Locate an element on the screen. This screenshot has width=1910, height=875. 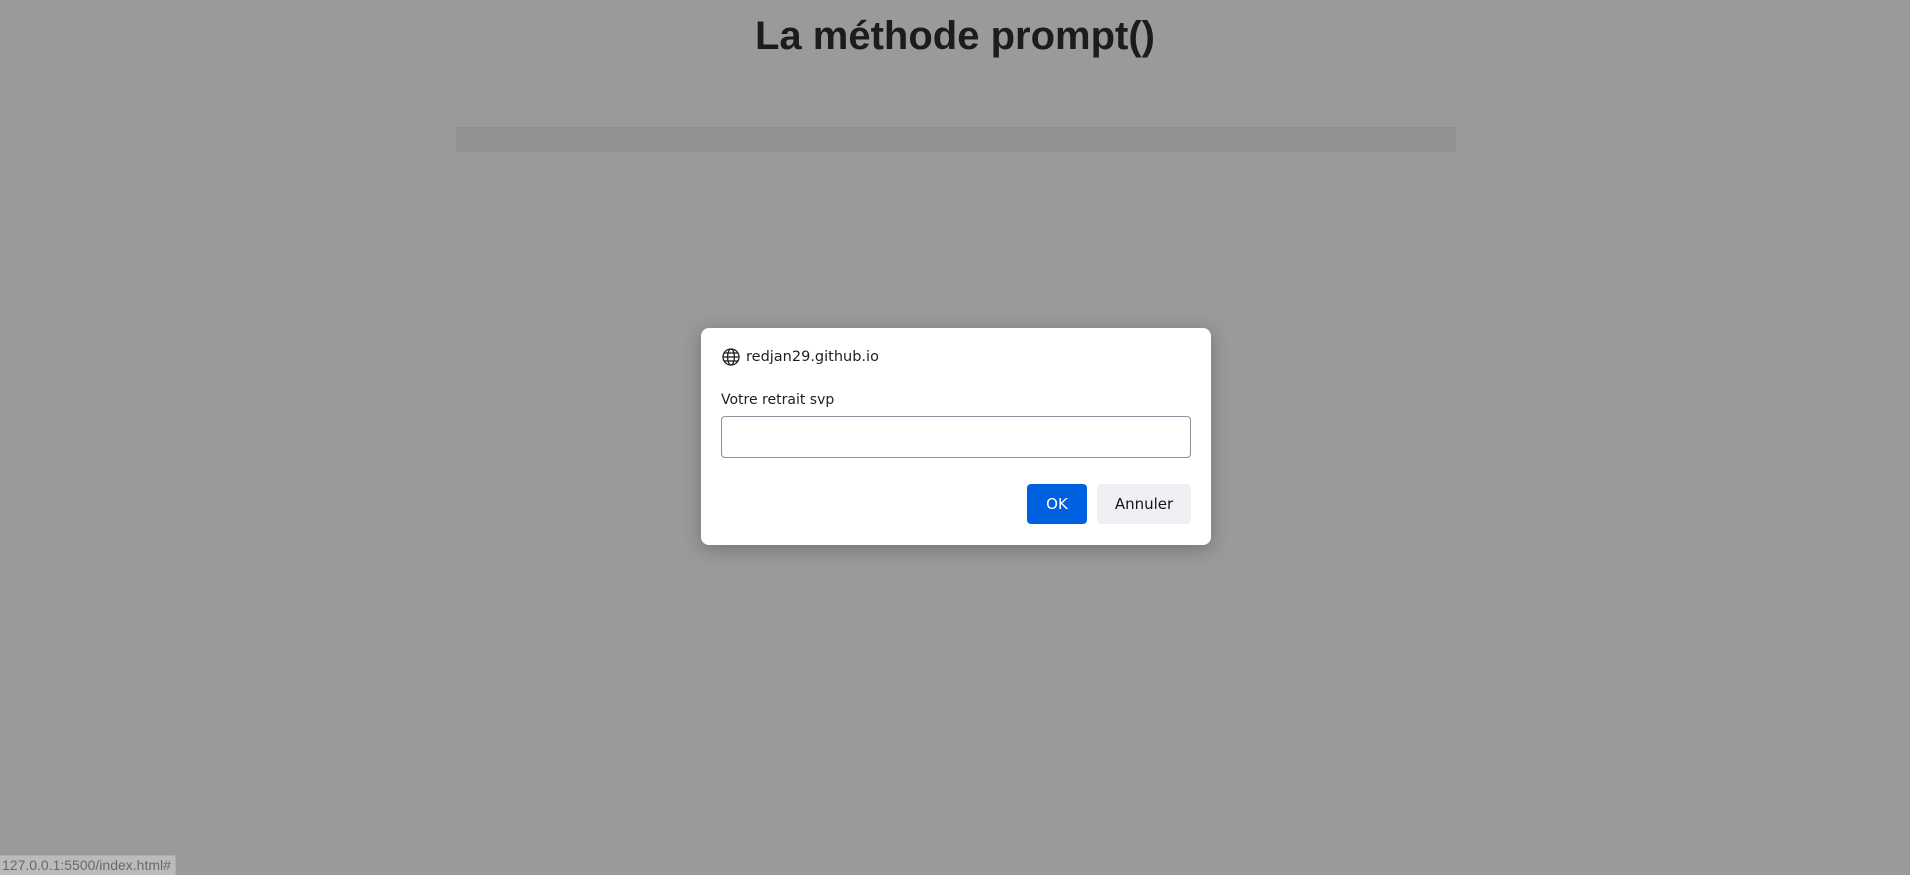
prompt-input is located at coordinates (956, 437).